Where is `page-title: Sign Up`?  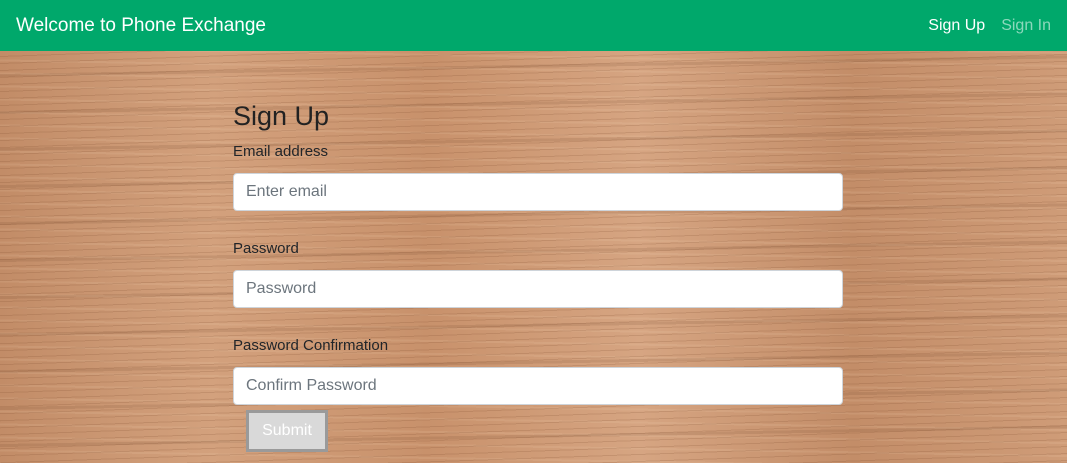
page-title: Sign Up is located at coordinates (281, 116).